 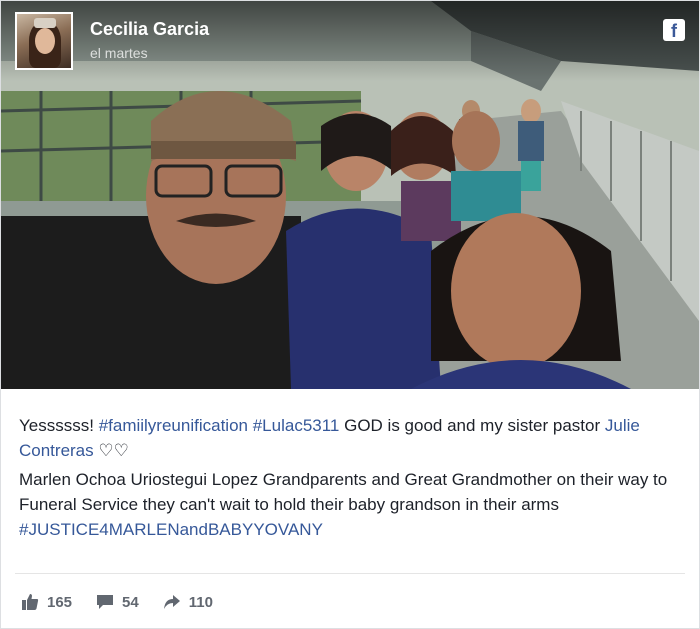 I want to click on share-arrow-icon, so click(x=171, y=602).